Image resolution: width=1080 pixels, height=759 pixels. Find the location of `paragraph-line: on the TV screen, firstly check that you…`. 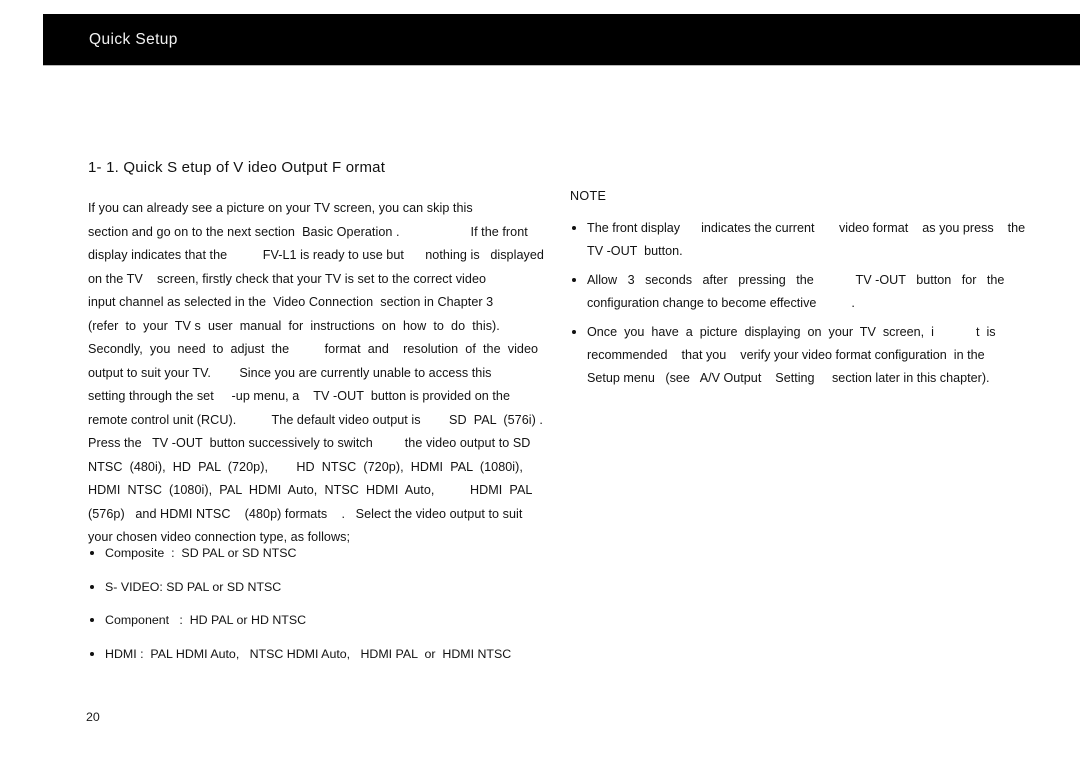

paragraph-line: on the TV screen, firstly check that you… is located at coordinates (287, 278).